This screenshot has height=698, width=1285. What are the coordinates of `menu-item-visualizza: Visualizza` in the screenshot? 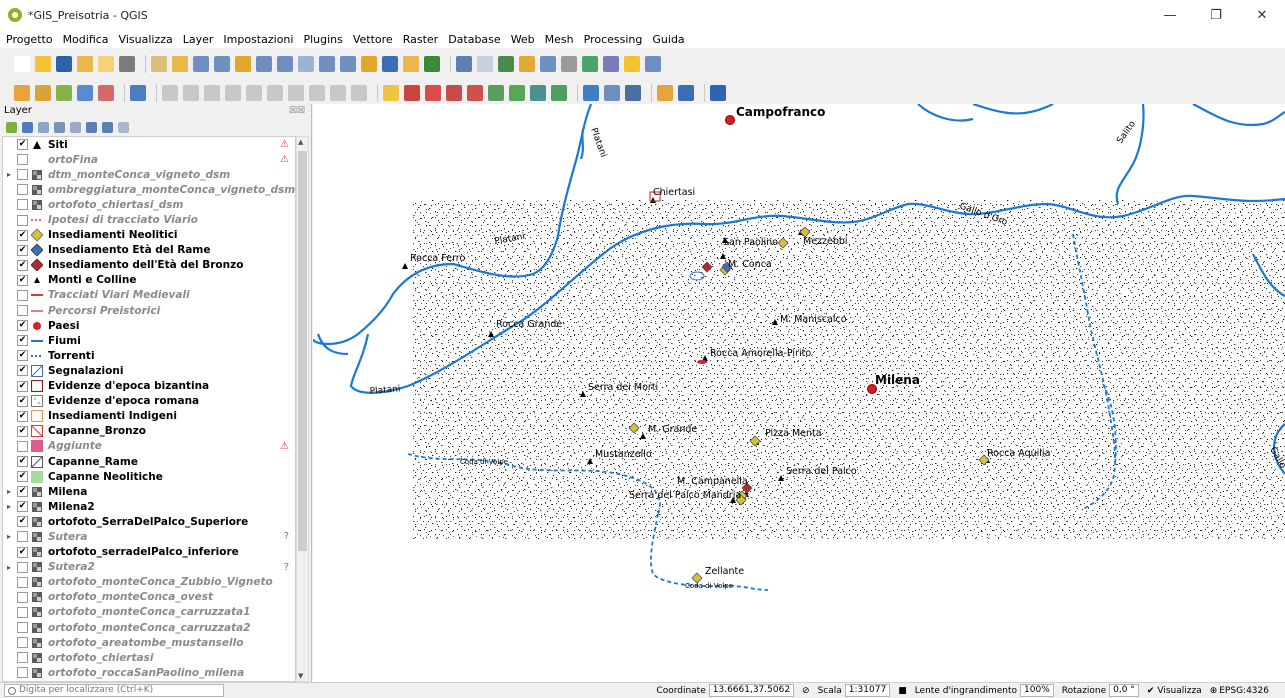 It's located at (146, 39).